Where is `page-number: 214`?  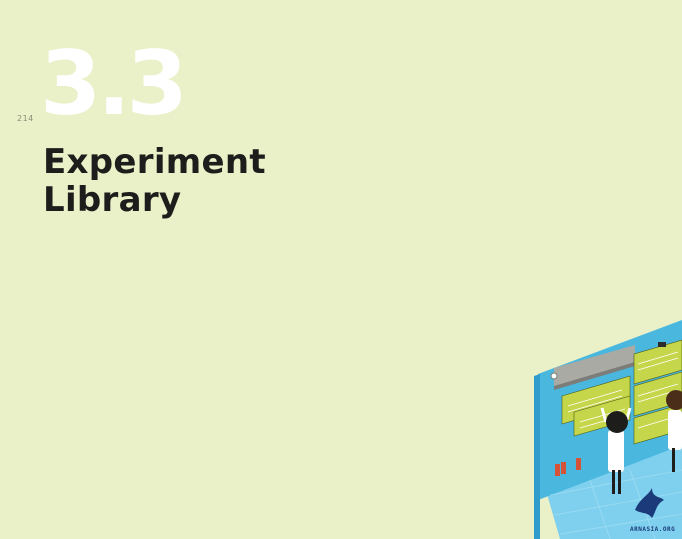
page-number: 214 is located at coordinates (25, 118).